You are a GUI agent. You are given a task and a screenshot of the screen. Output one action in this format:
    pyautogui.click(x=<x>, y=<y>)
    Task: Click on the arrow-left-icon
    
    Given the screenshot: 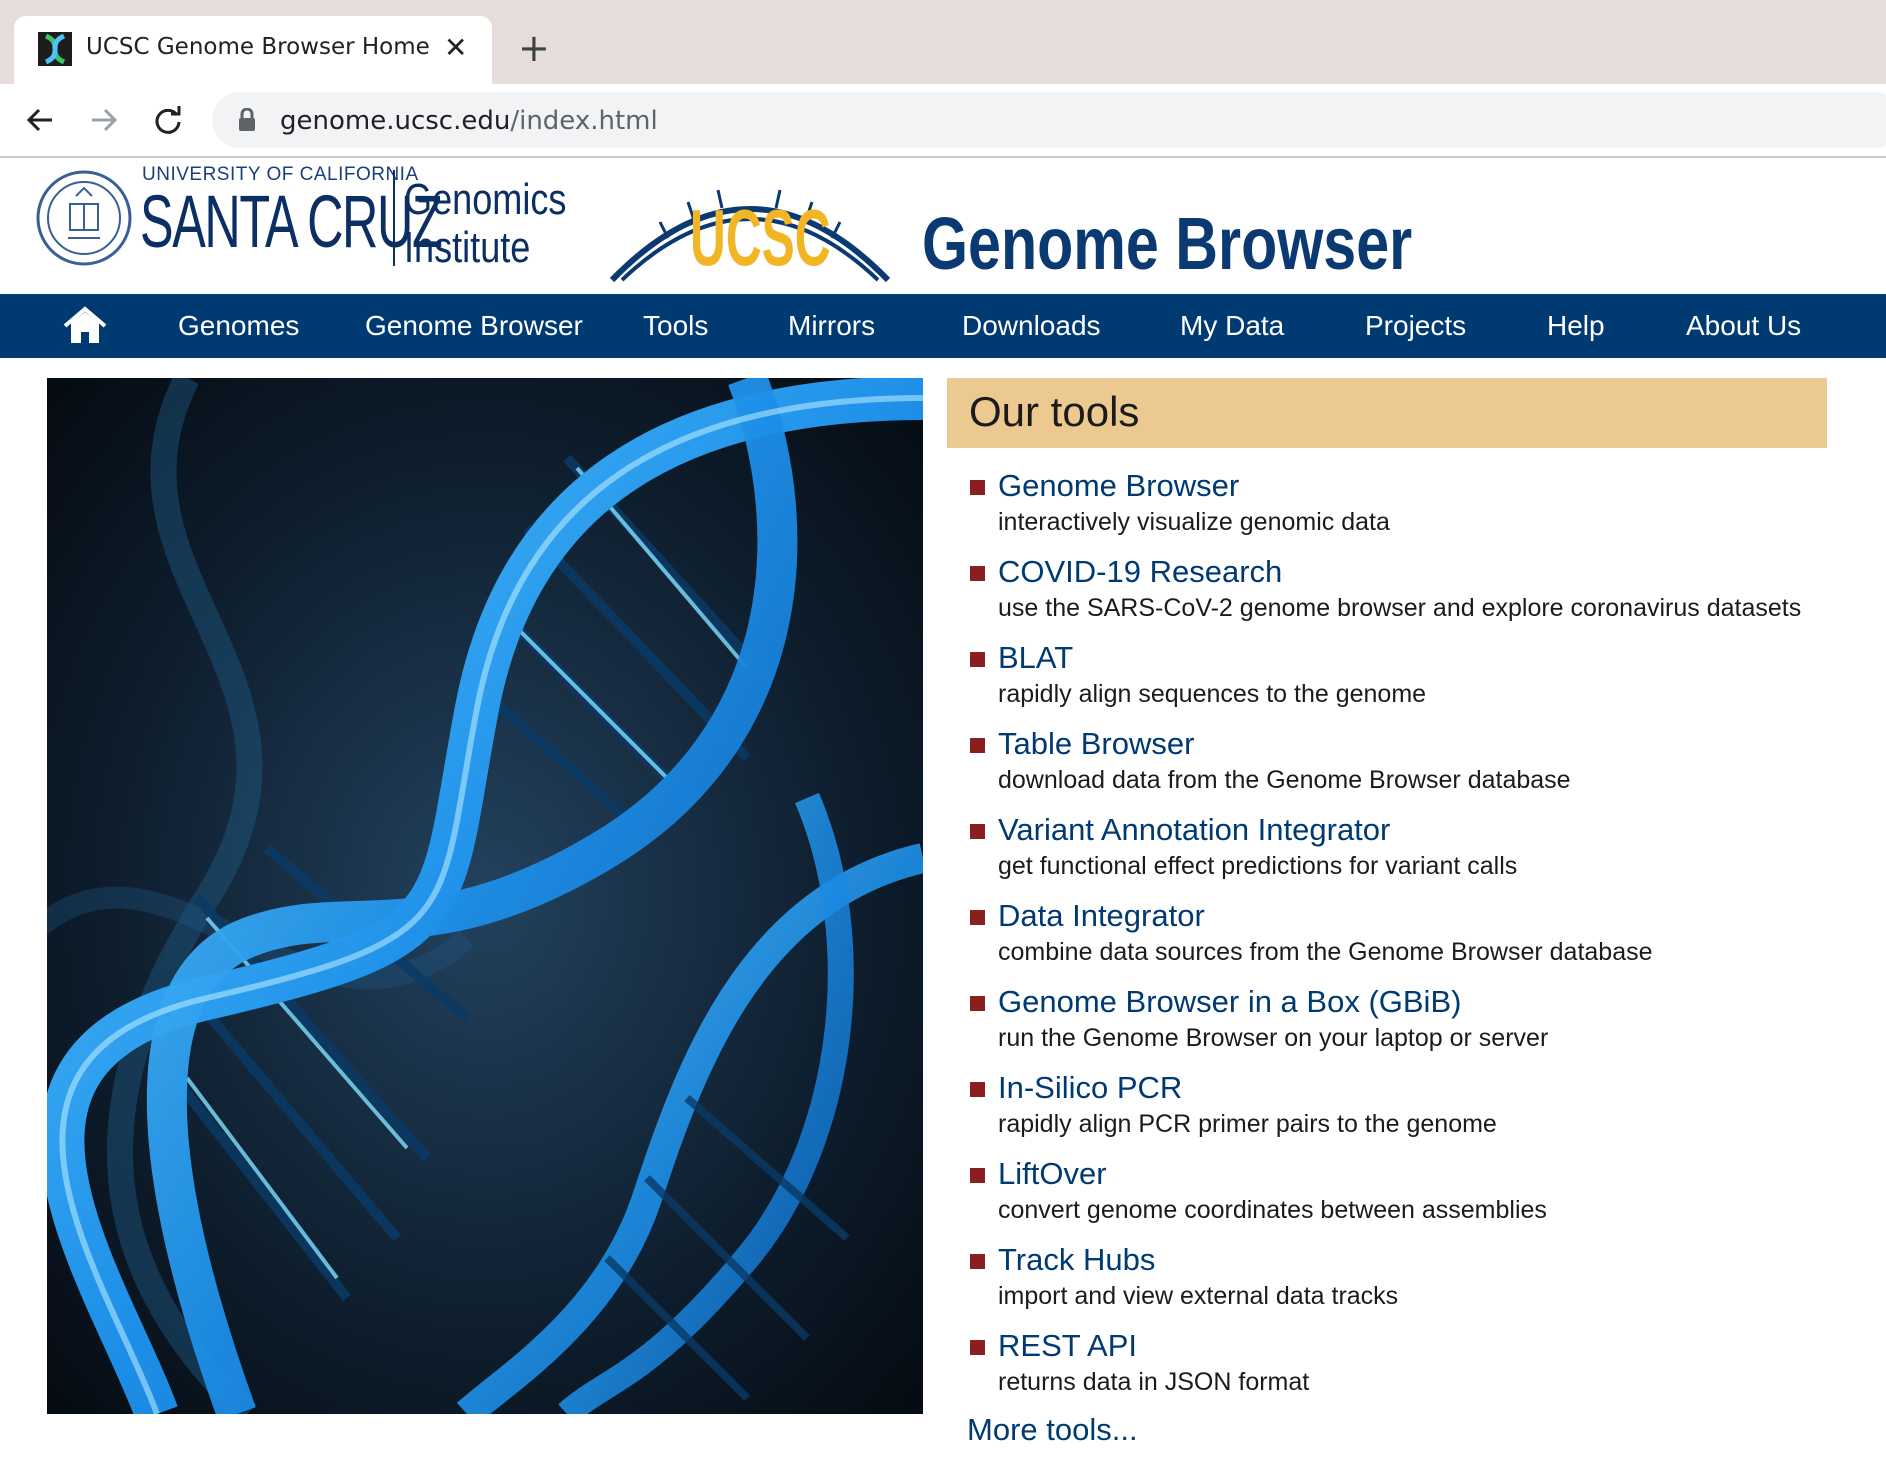 What is the action you would take?
    pyautogui.click(x=39, y=120)
    